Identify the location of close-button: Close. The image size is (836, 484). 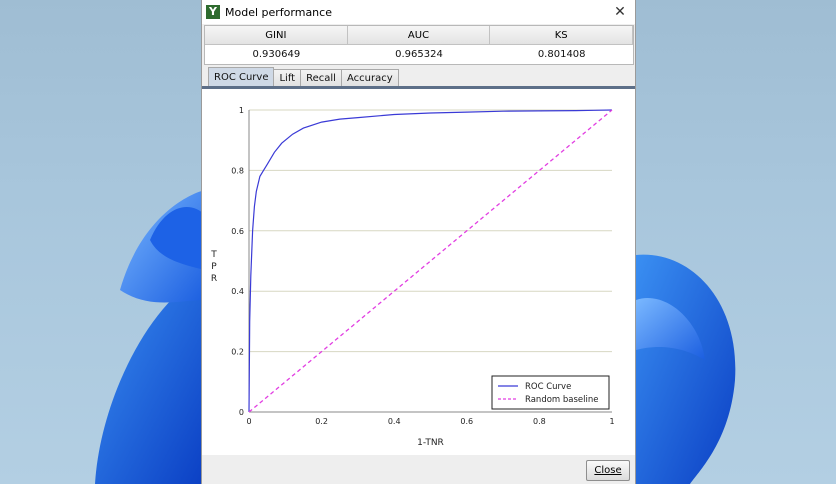
(608, 470).